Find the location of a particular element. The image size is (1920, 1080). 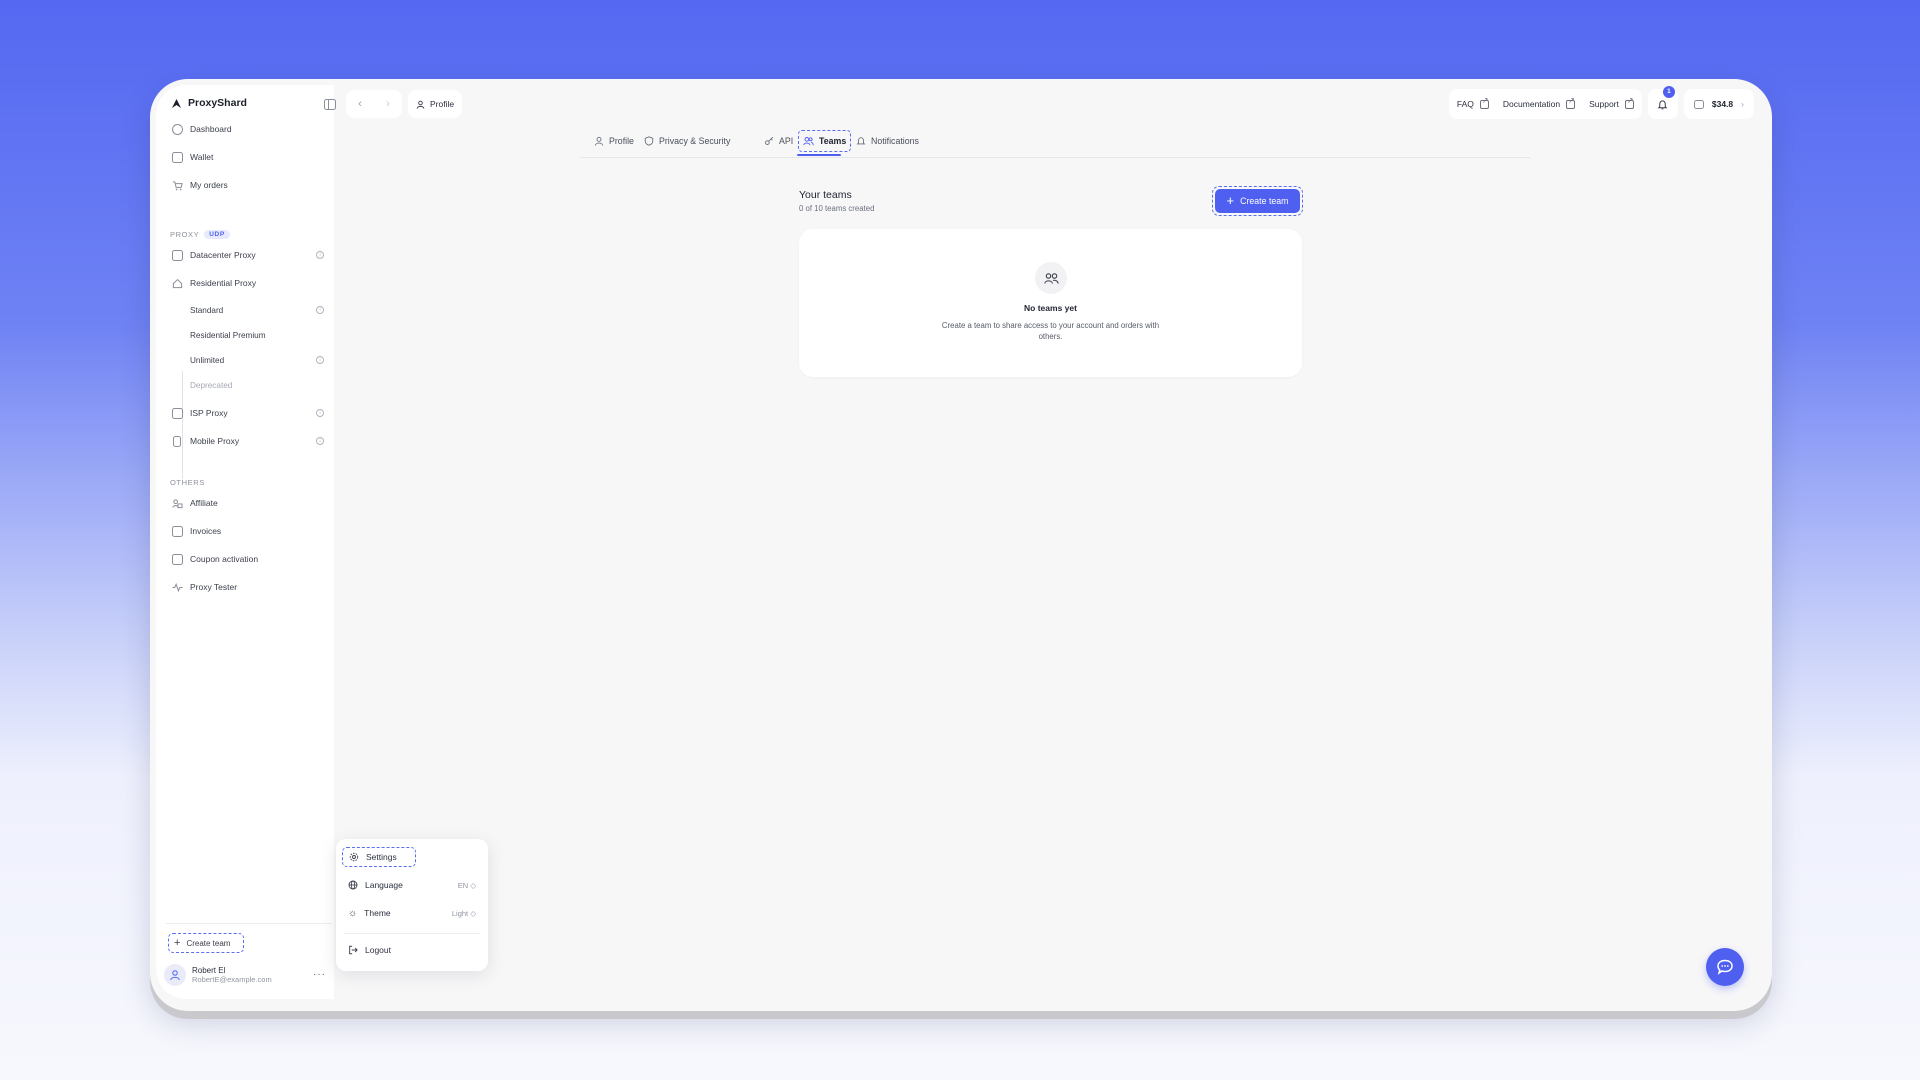

submenu-line is located at coordinates (182, 425).